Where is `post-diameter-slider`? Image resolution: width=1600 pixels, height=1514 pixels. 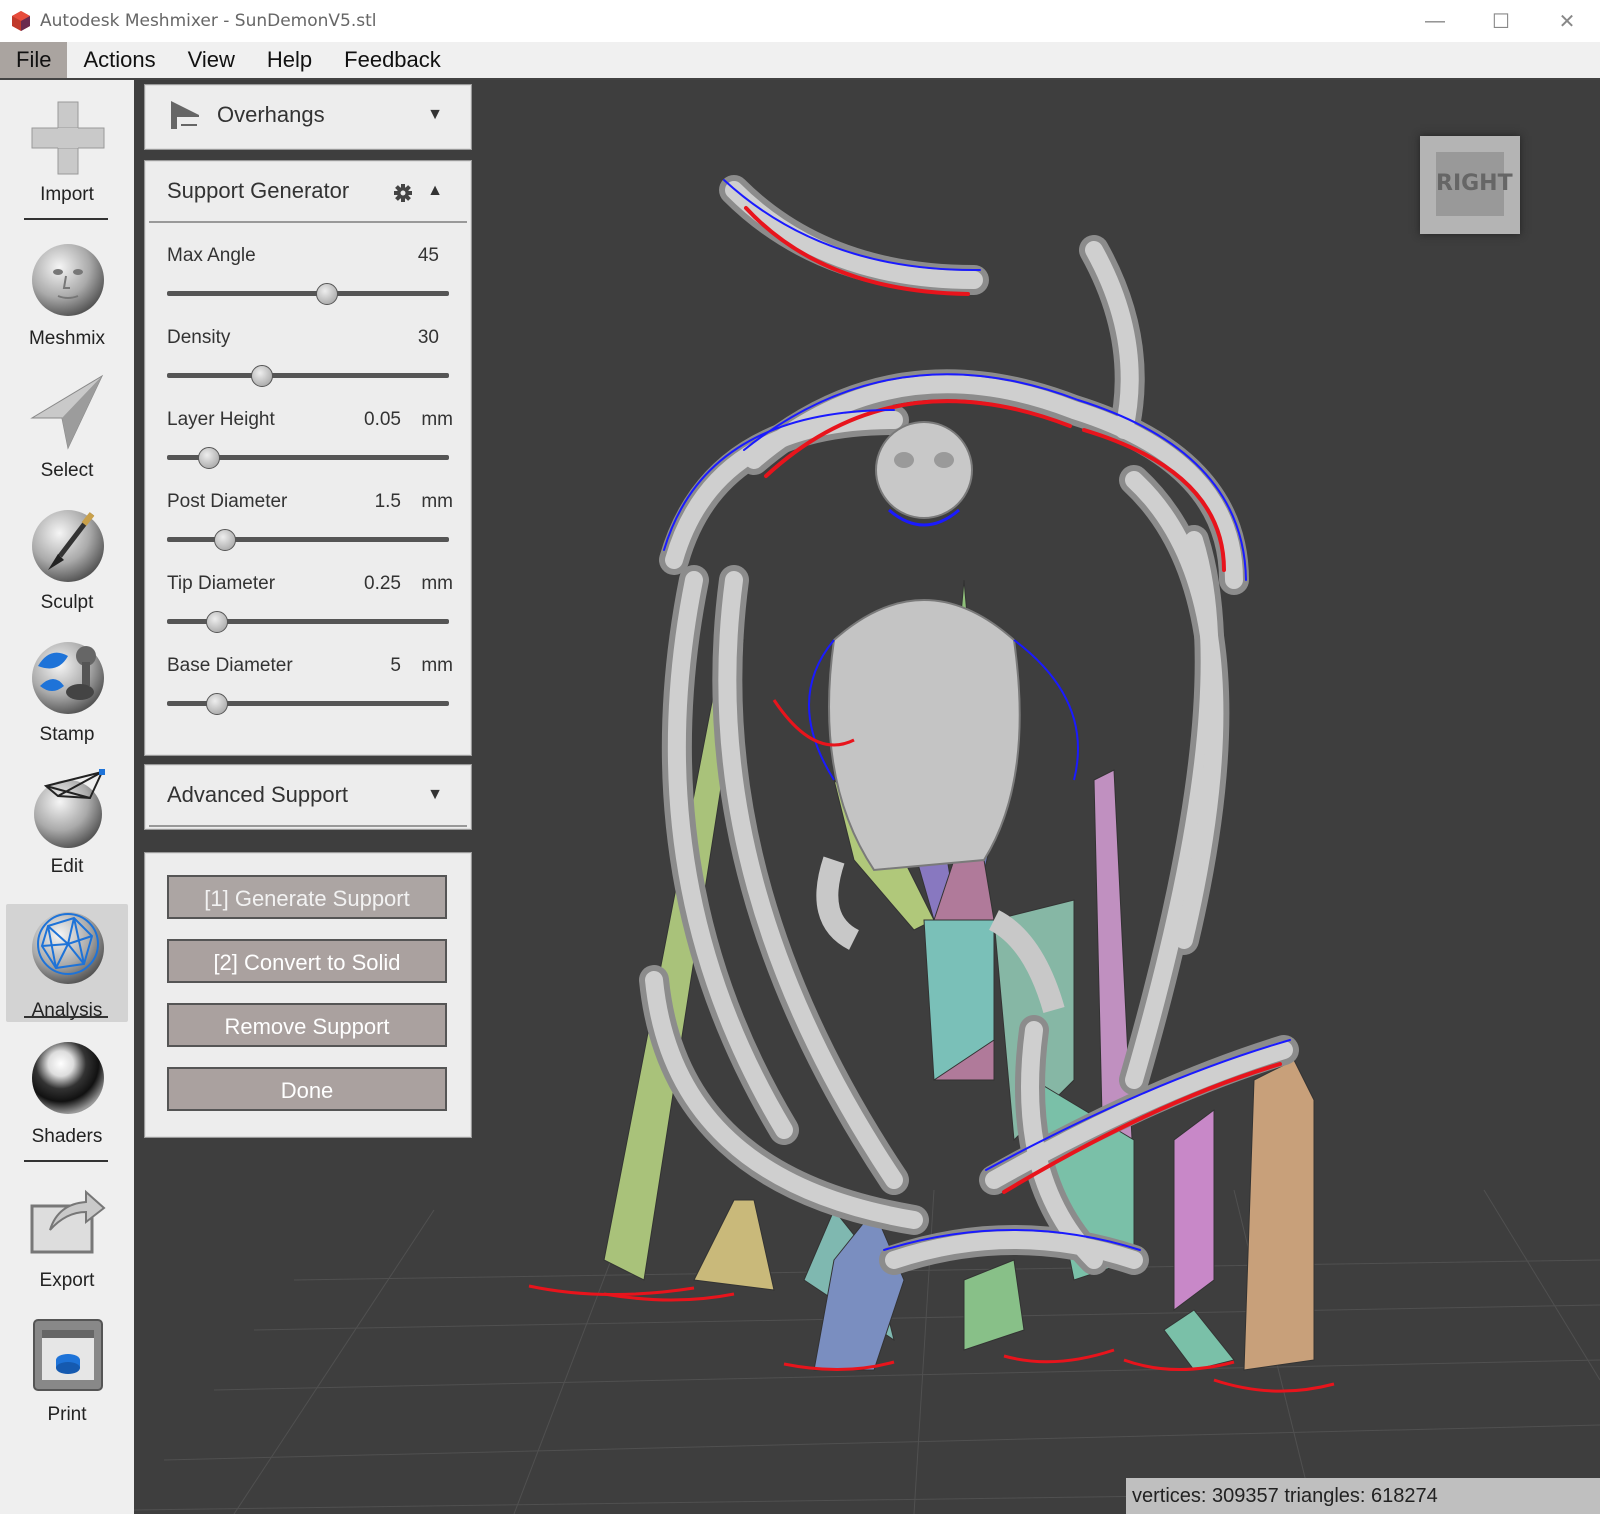 post-diameter-slider is located at coordinates (308, 540).